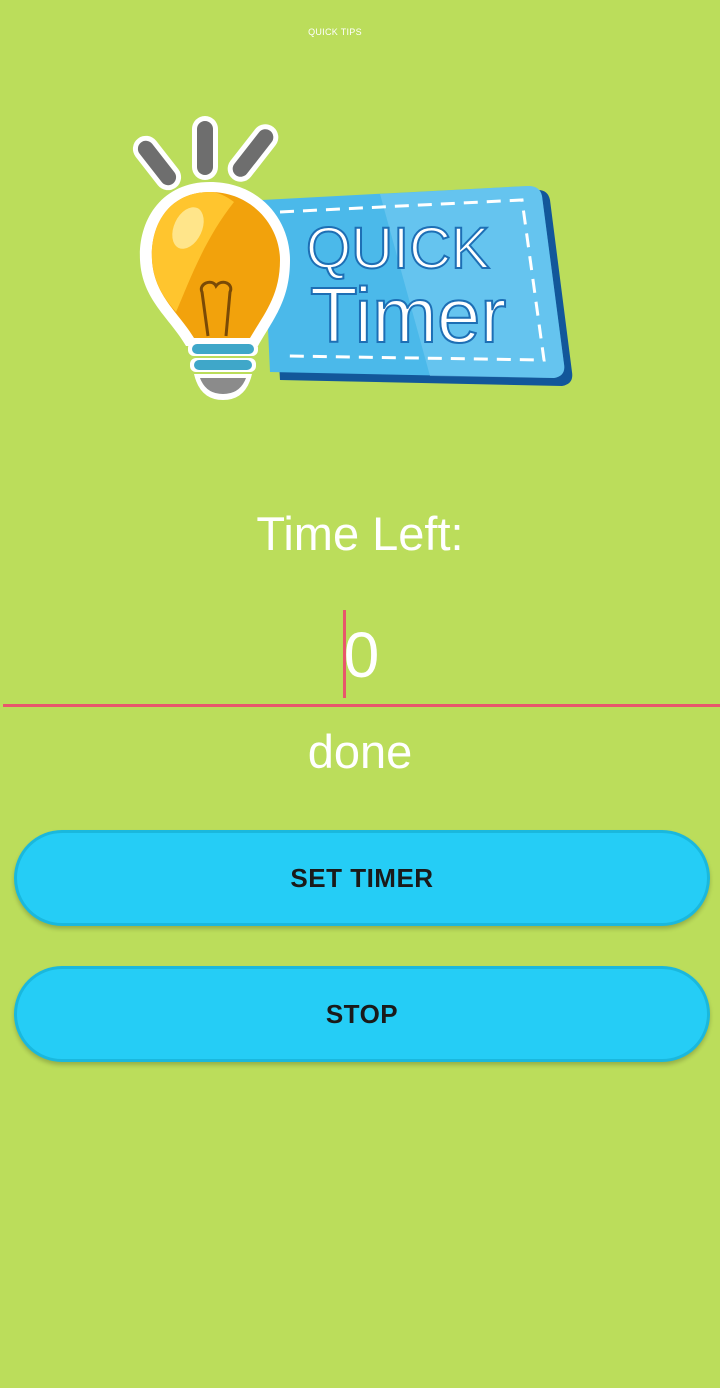 The height and width of the screenshot is (1388, 720). Describe the element at coordinates (352, 258) in the screenshot. I see `quick-timer-logo: QUICK Timer` at that location.